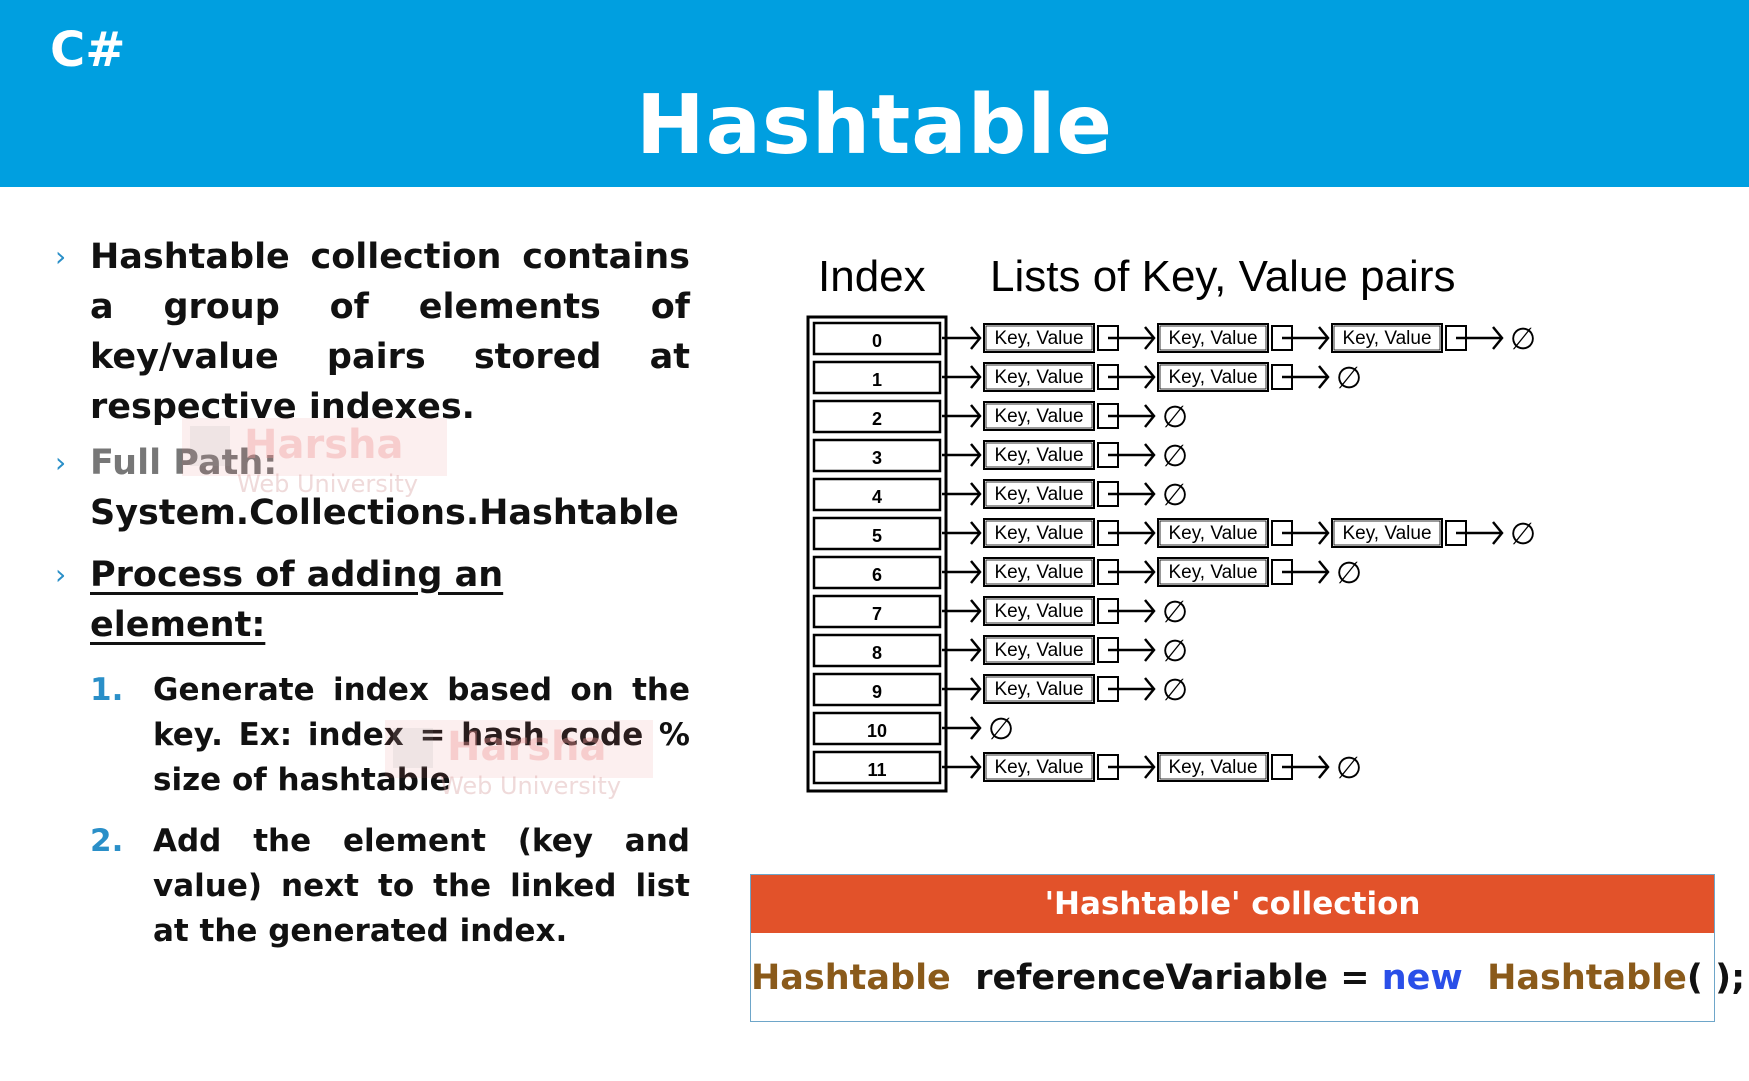  I want to click on index-number: 3, so click(877, 458).